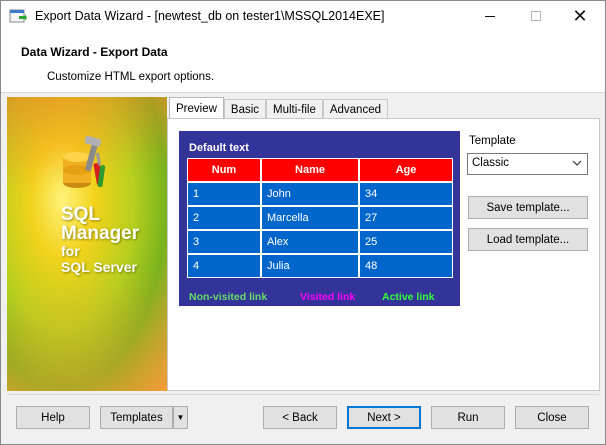  Describe the element at coordinates (131, 77) in the screenshot. I see `wizard-step-subtitle: Customize HTML export options.` at that location.